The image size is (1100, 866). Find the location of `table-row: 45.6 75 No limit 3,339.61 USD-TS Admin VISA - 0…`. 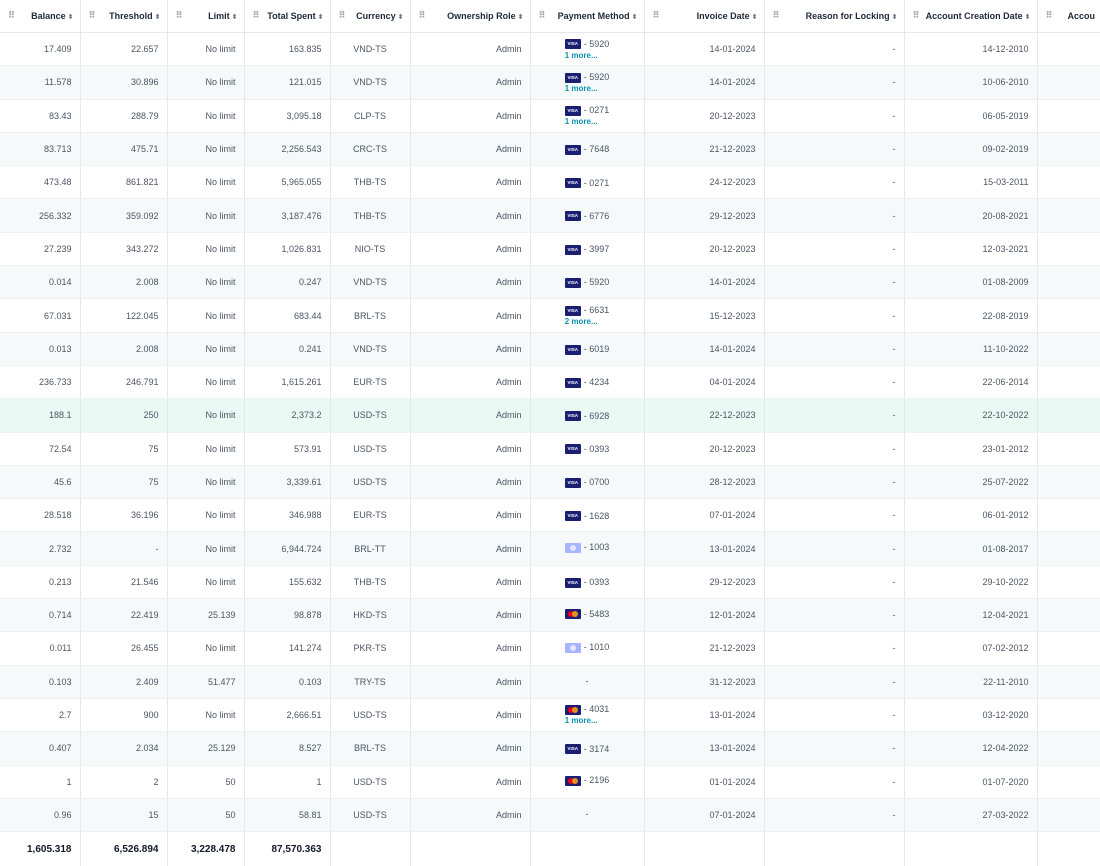

table-row: 45.6 75 No limit 3,339.61 USD-TS Admin VISA - 0… is located at coordinates (550, 482).